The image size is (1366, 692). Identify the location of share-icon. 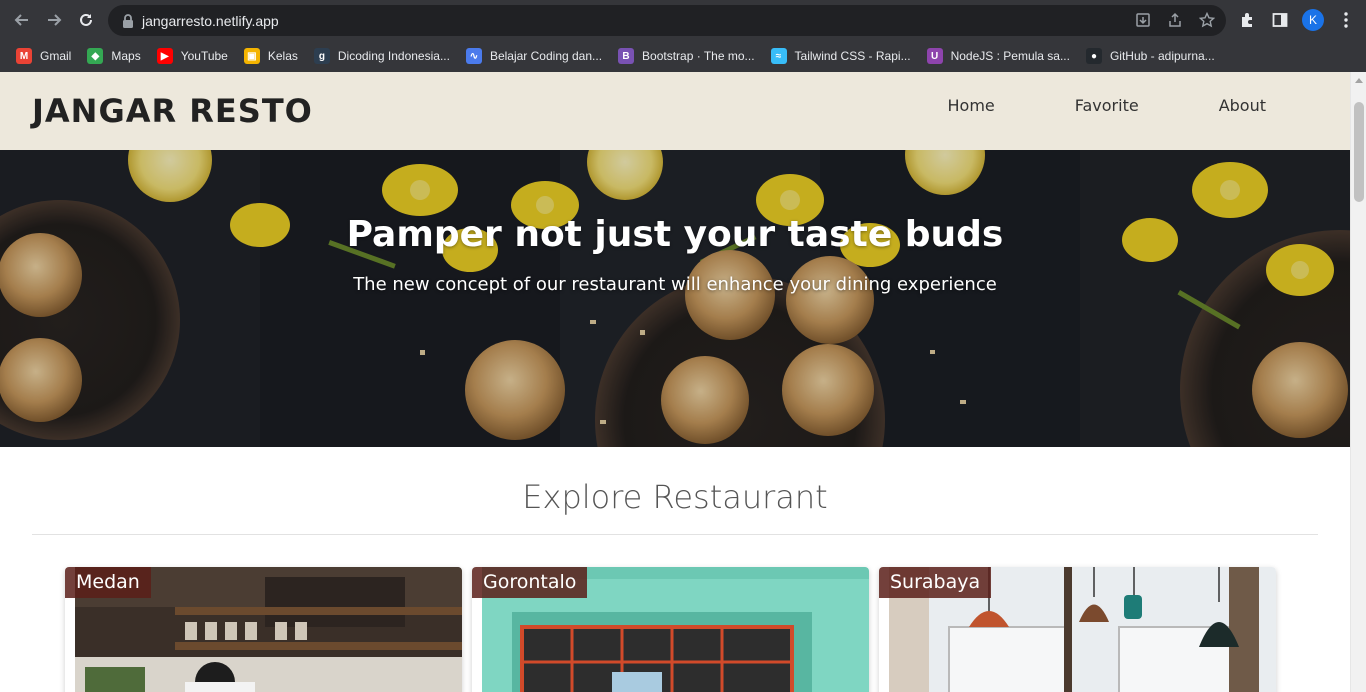
(1175, 20).